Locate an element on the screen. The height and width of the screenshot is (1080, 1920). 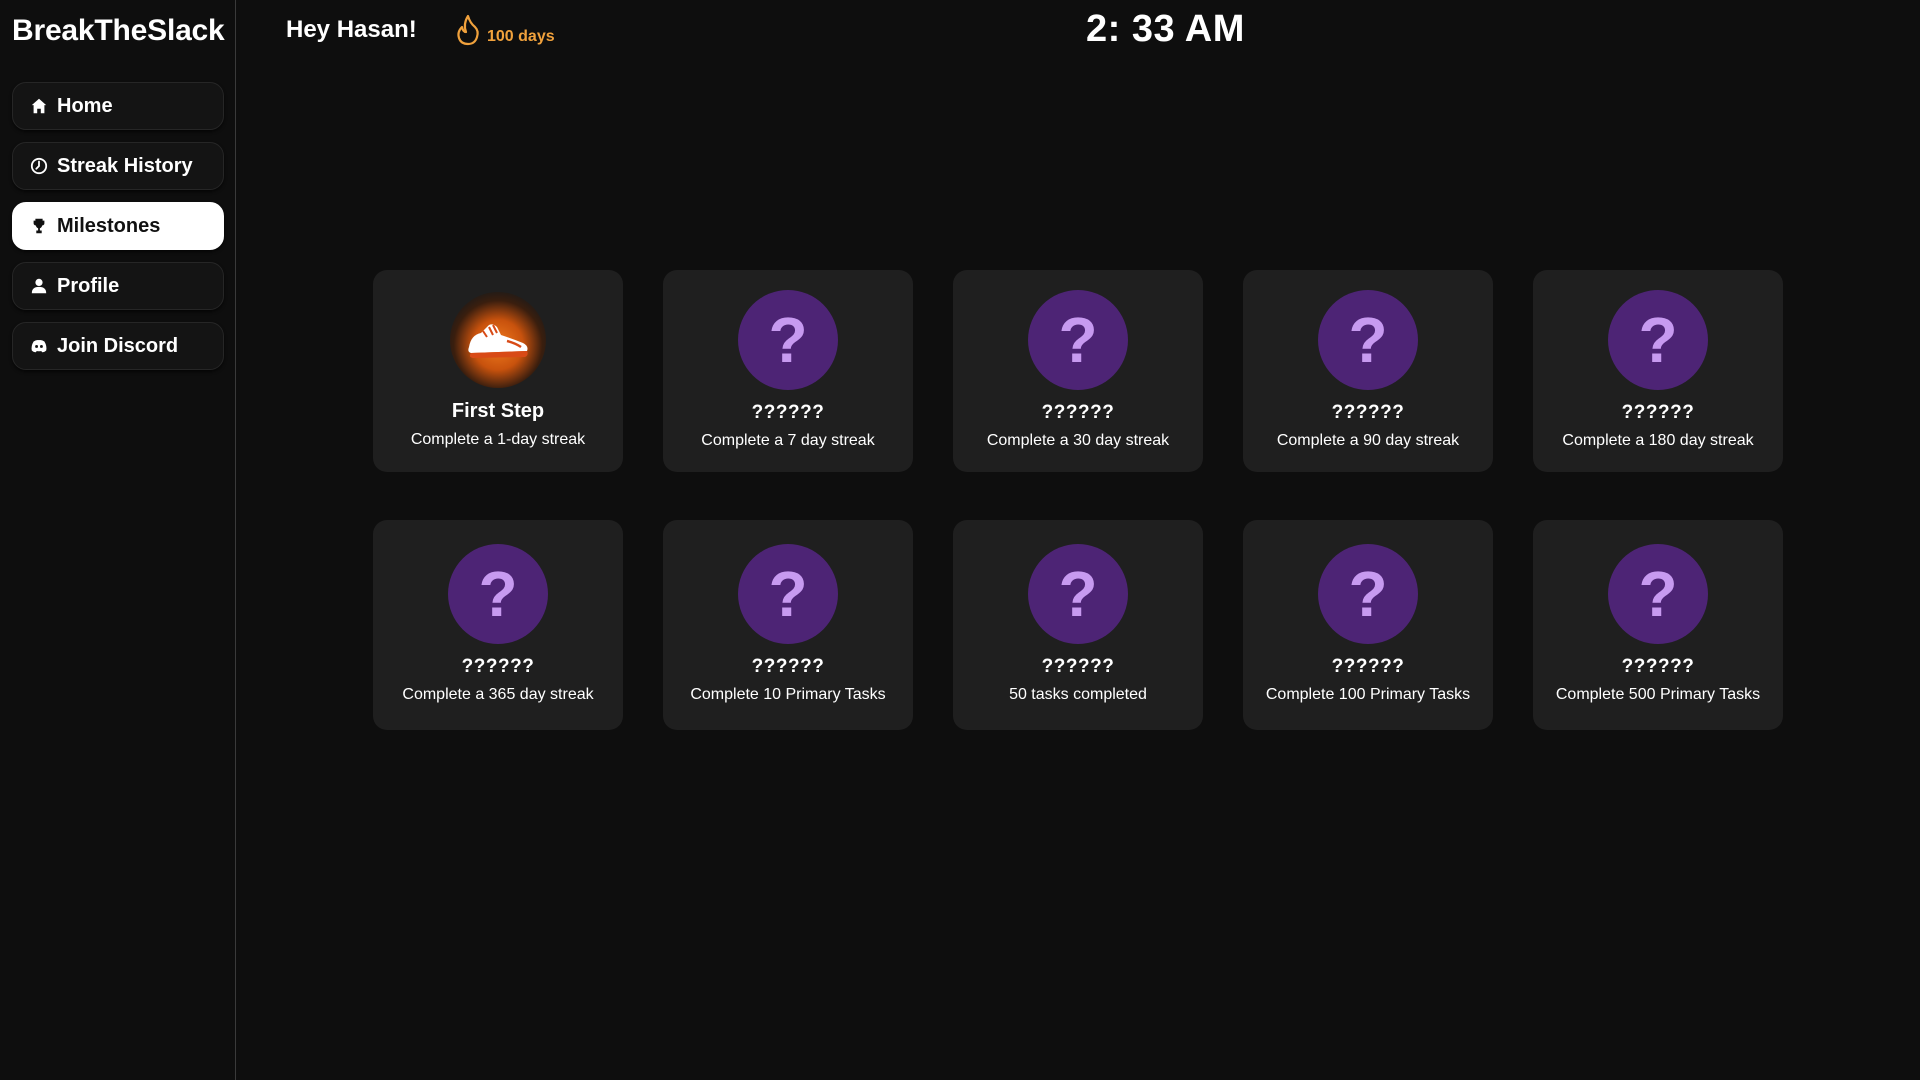
streak-counter: 100 days is located at coordinates (505, 32).